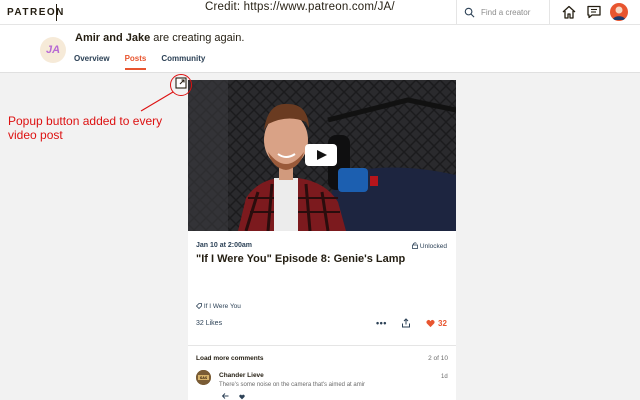 The height and width of the screenshot is (400, 640). Describe the element at coordinates (514, 12) in the screenshot. I see `search-input` at that location.